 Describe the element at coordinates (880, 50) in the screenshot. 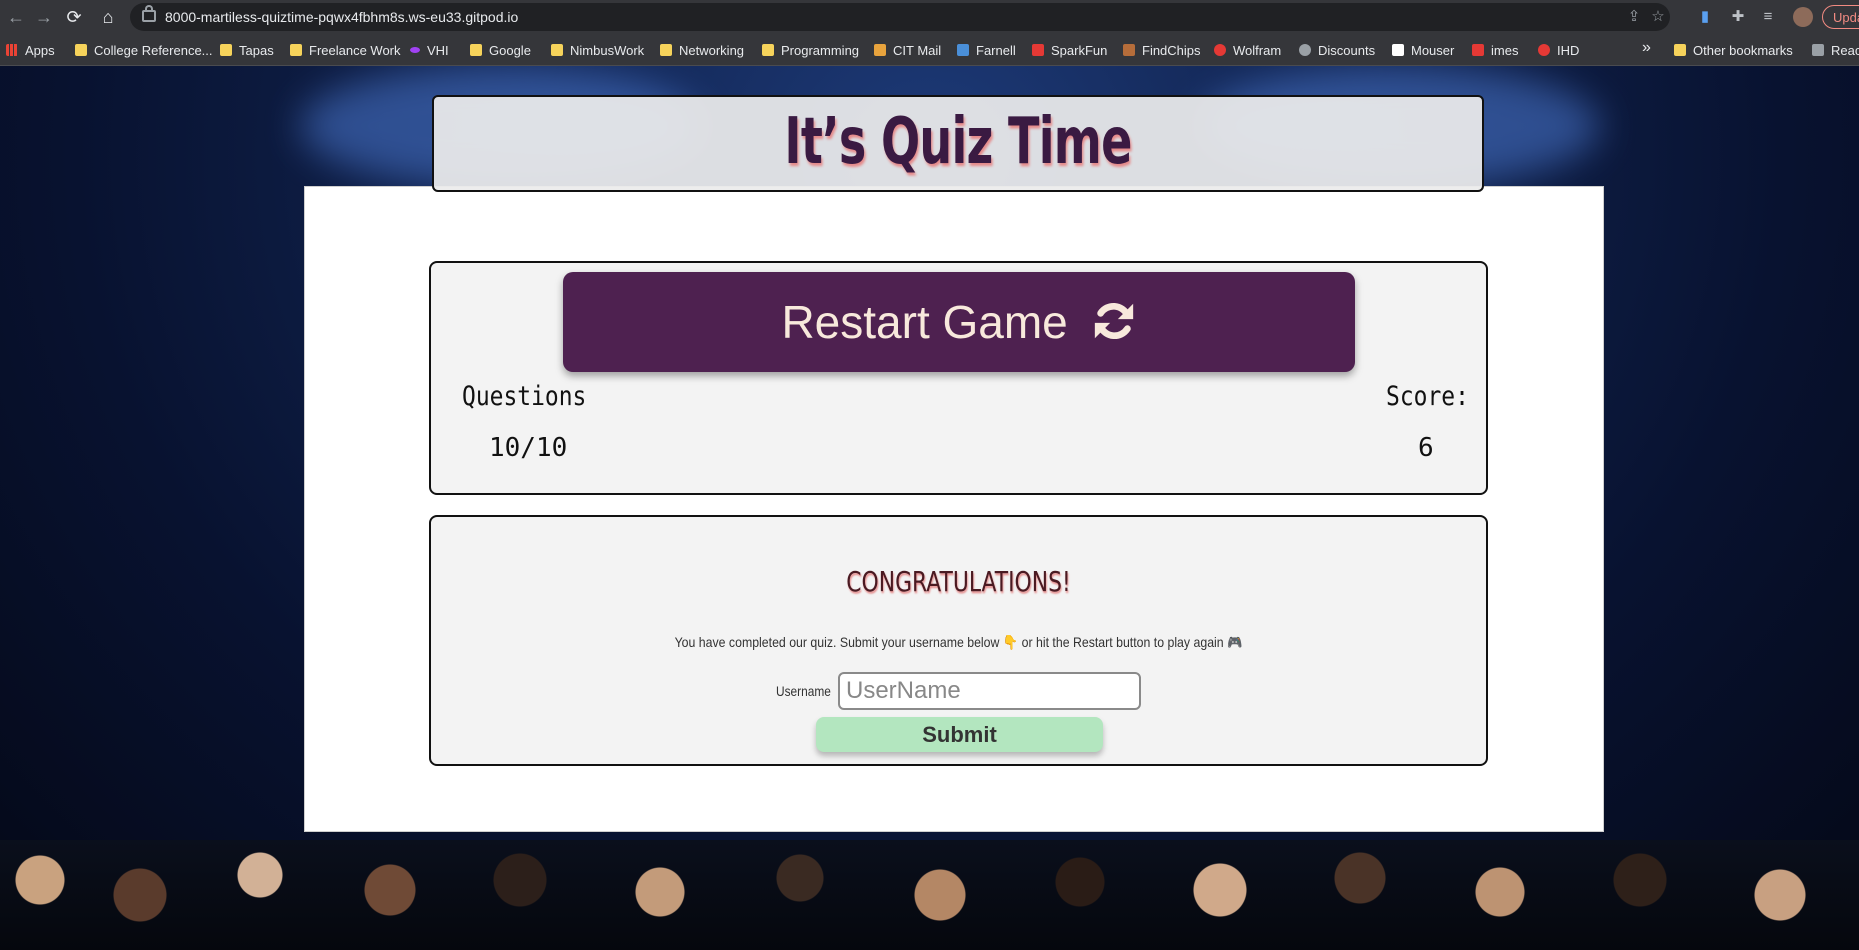

I see `mail-icon` at that location.